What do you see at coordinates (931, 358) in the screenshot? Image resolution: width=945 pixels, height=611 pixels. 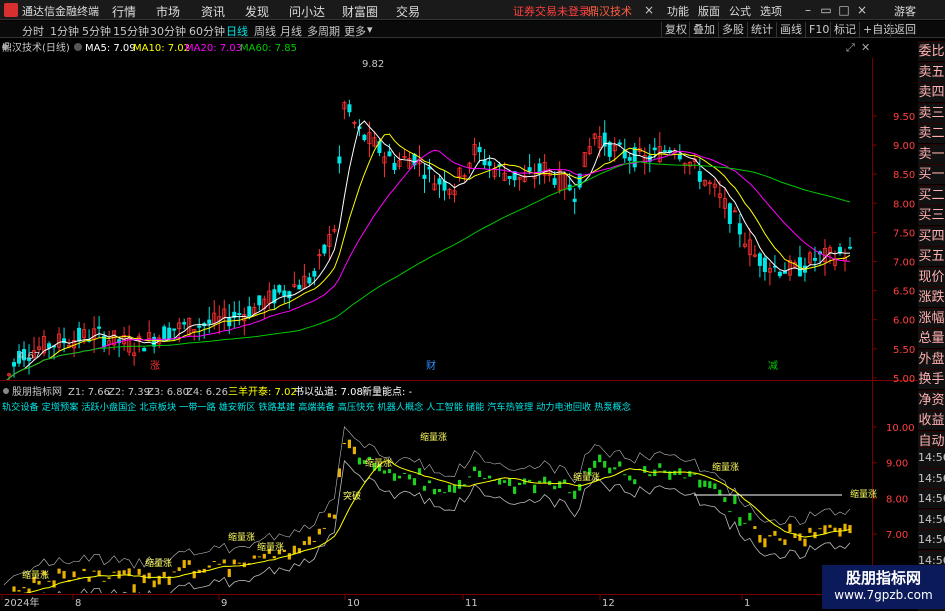 I see `side-tab: 外盘` at bounding box center [931, 358].